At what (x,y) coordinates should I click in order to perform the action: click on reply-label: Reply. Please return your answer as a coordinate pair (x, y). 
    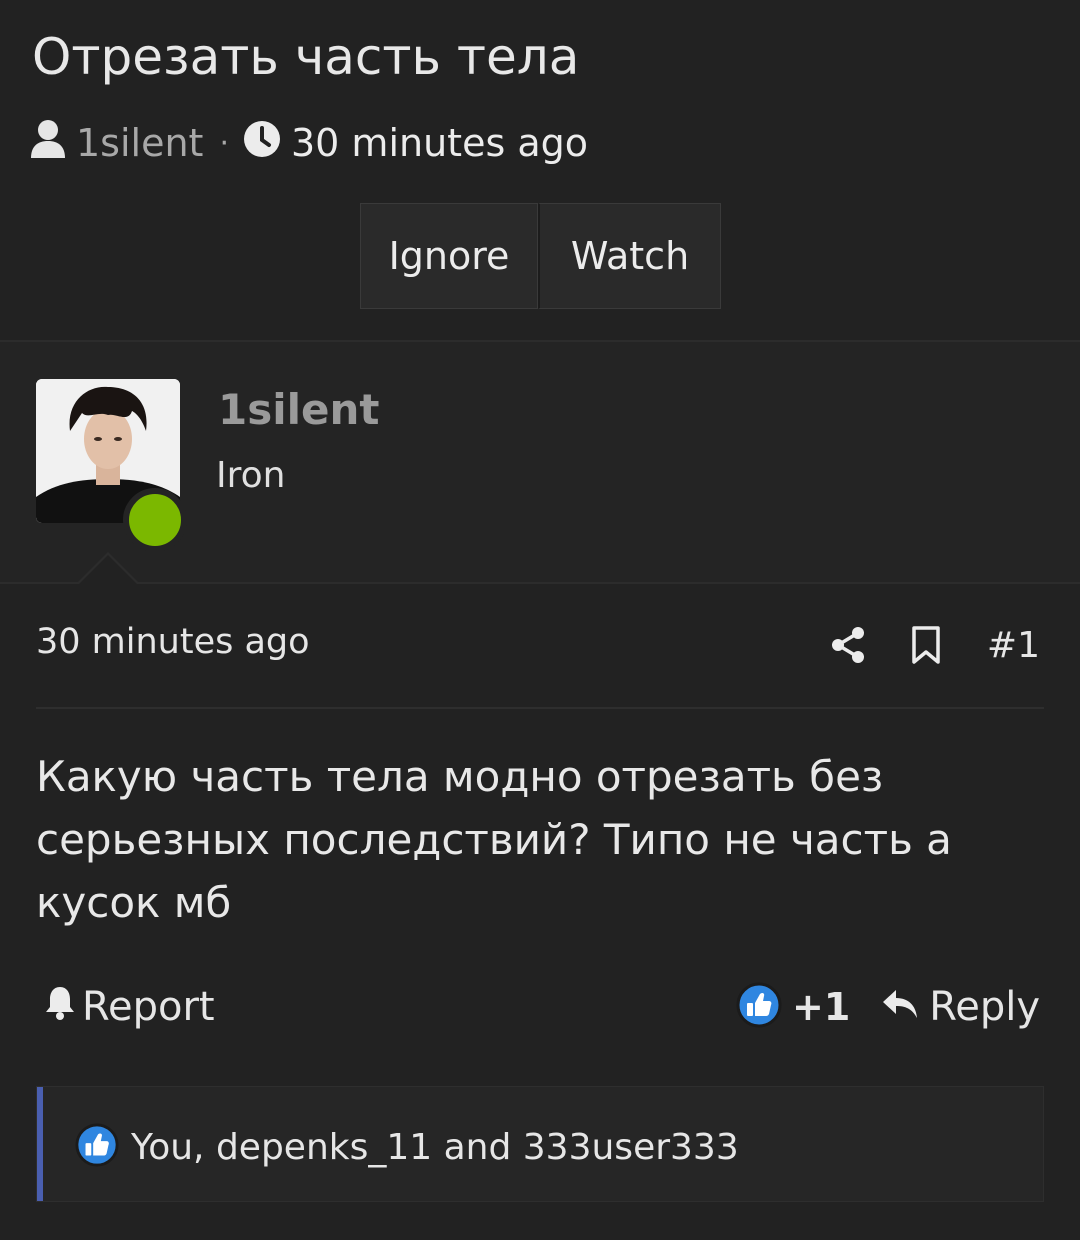
    Looking at the image, I should click on (984, 1007).